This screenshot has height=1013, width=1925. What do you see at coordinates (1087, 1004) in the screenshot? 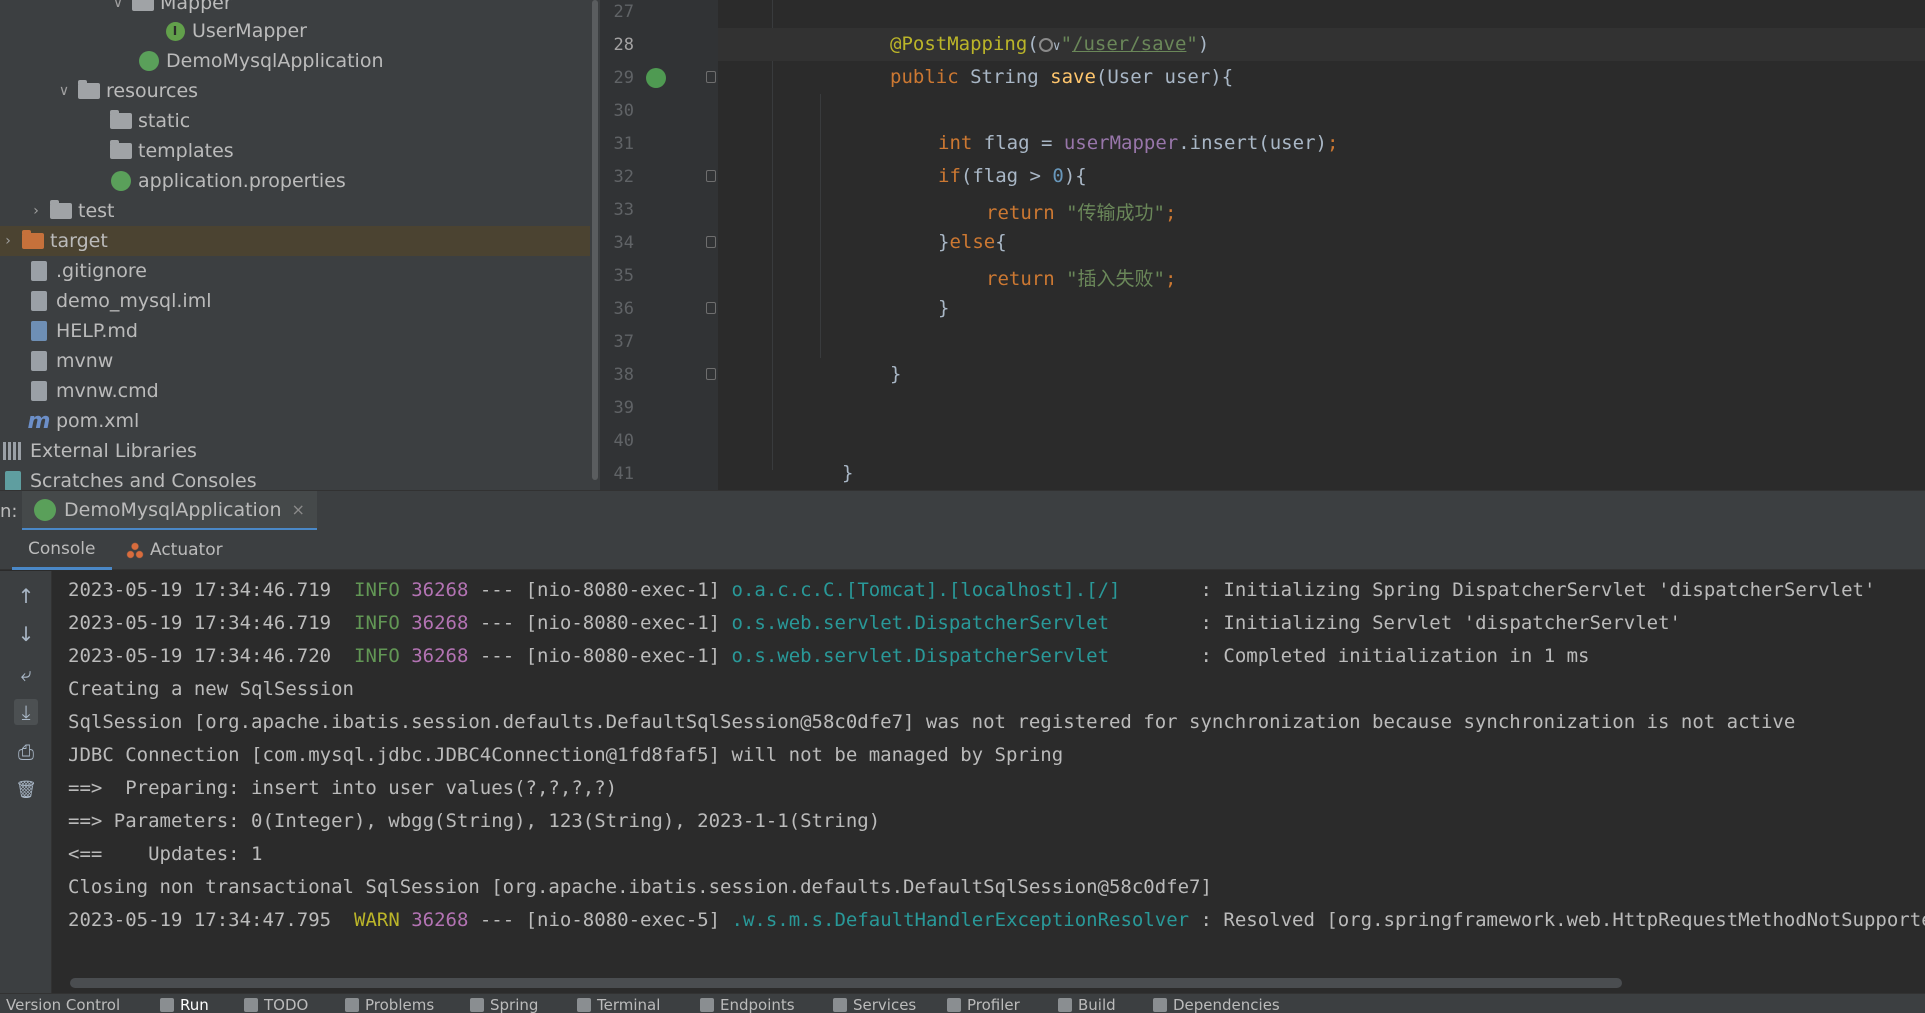
I see `tool-build: Build` at bounding box center [1087, 1004].